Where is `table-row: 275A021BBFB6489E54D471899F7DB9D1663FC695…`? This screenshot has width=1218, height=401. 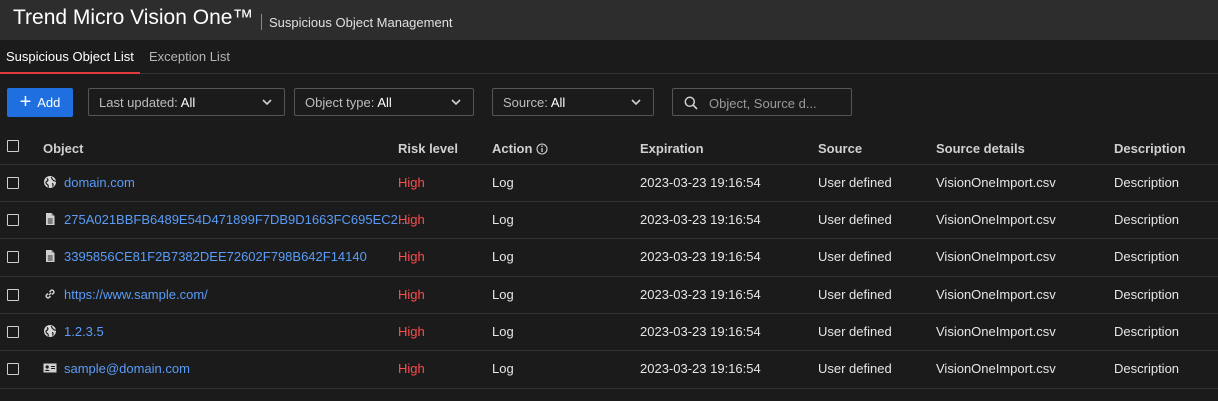 table-row: 275A021BBFB6489E54D471899F7DB9D1663FC695… is located at coordinates (609, 220).